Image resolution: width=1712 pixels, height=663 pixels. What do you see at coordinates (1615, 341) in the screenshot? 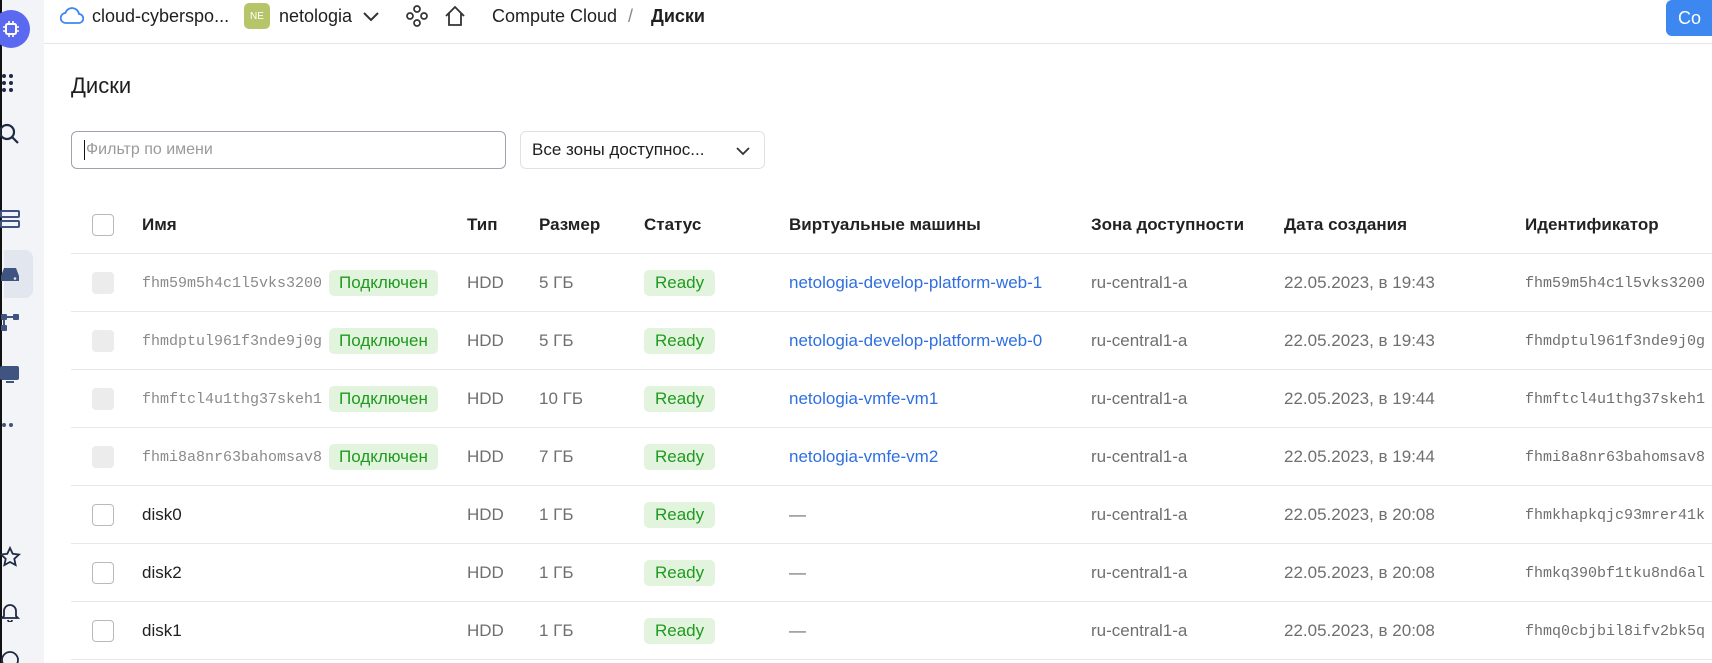
I see `disk-id: fhmdptul961f3nde9j0g` at bounding box center [1615, 341].